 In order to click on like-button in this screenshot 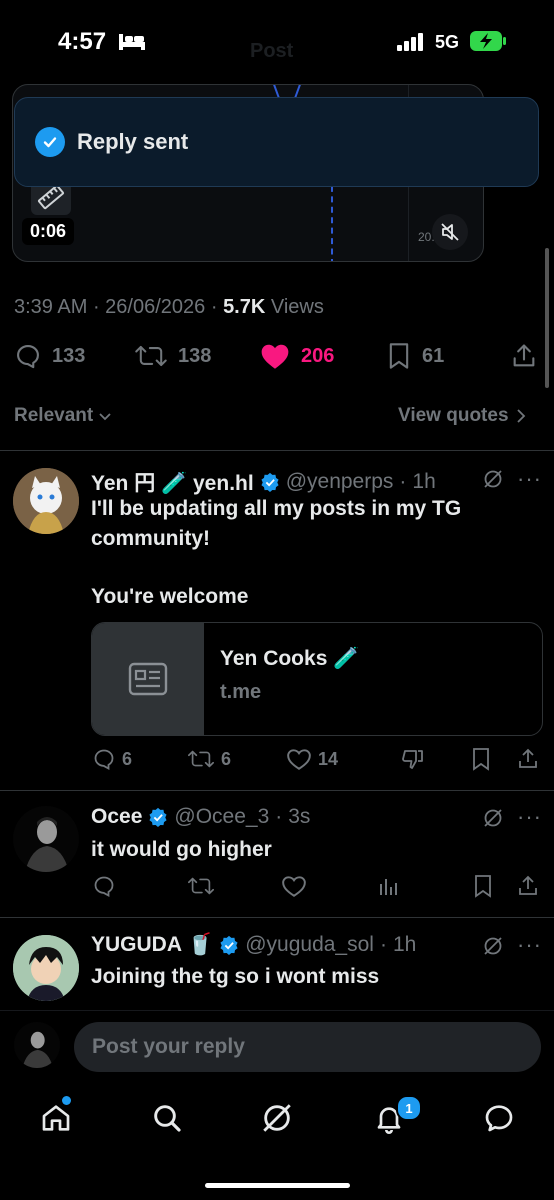, I will do `click(294, 886)`.